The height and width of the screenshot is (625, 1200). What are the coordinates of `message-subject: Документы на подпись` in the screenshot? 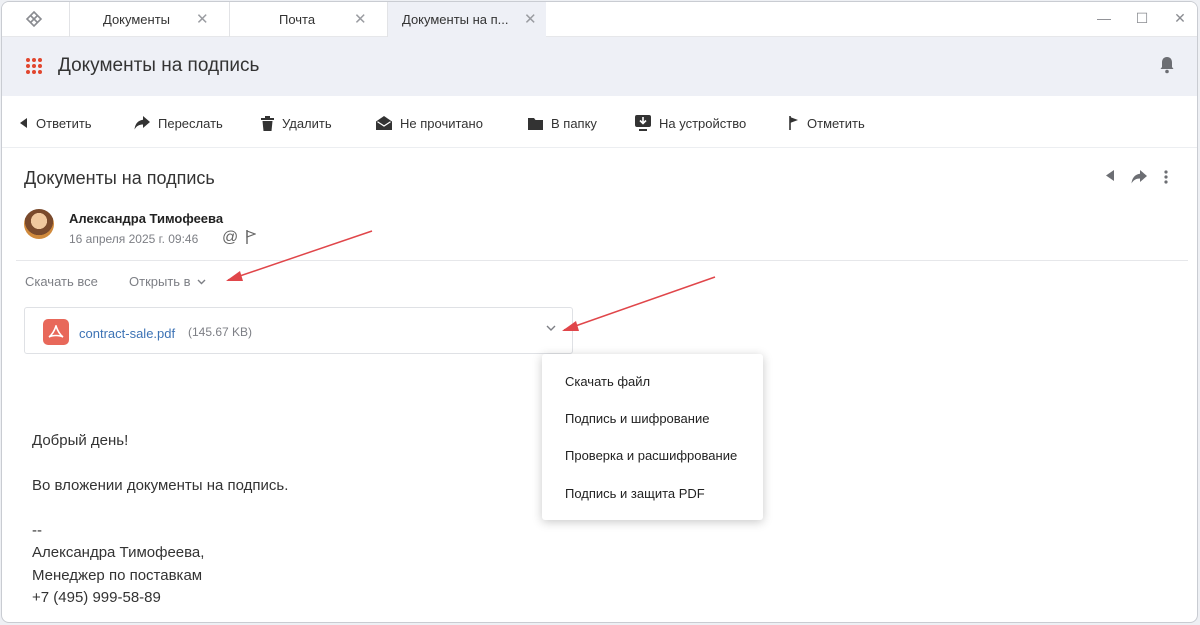 It's located at (119, 178).